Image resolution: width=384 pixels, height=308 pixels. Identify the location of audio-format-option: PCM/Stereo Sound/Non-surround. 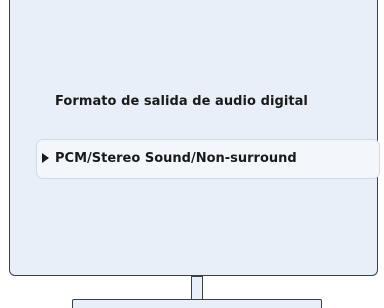
(208, 159).